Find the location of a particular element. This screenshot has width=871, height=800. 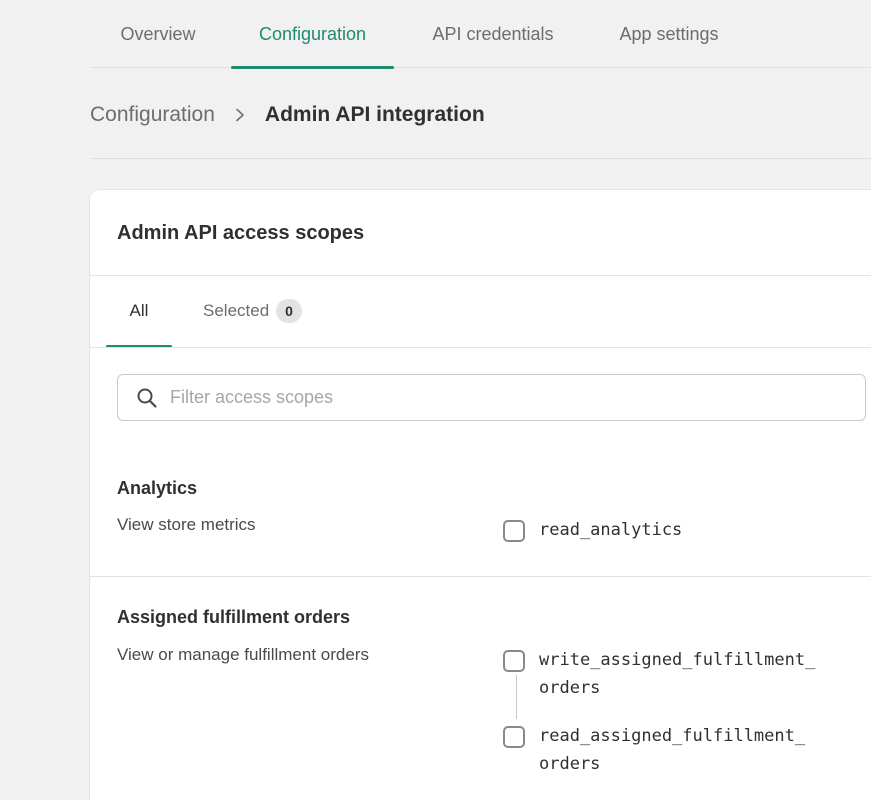

tab-selected-label: Selected is located at coordinates (236, 310).